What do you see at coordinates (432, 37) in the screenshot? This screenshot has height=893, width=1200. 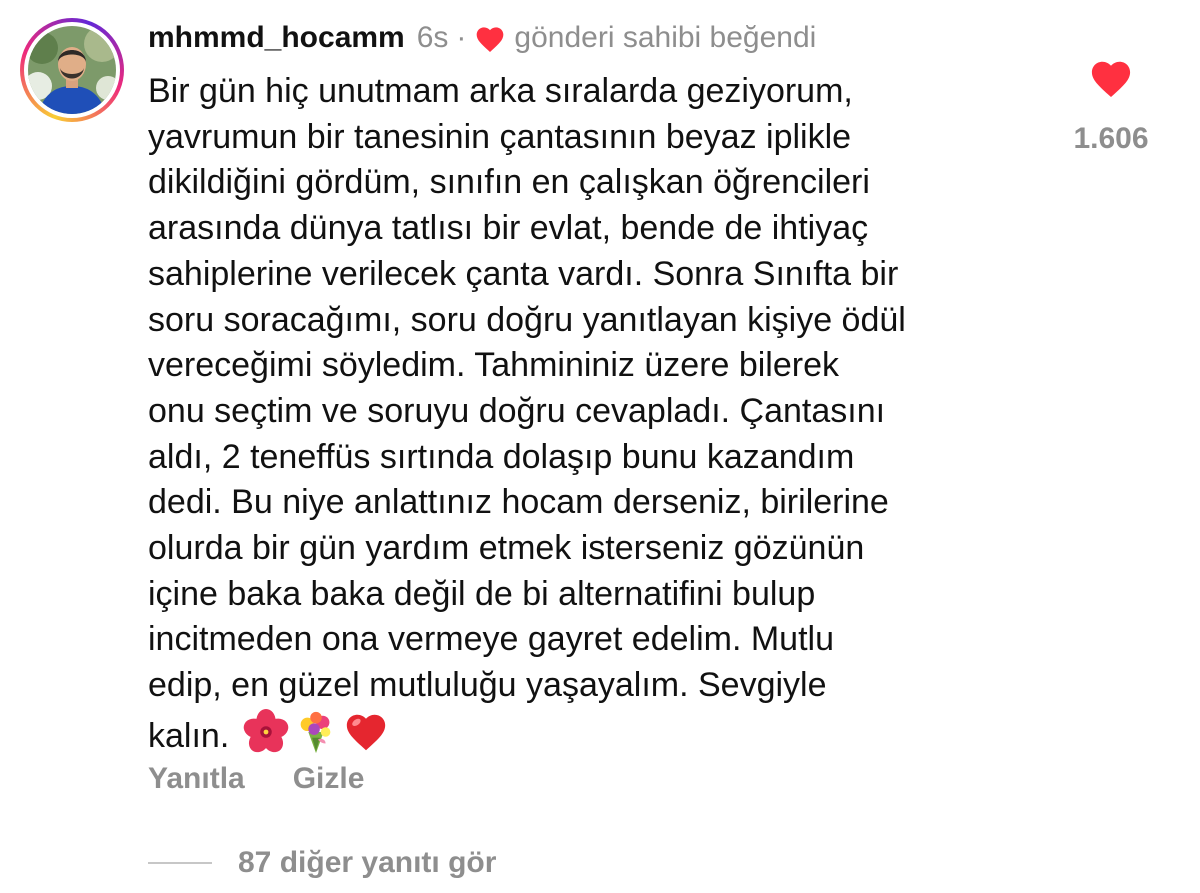 I see `timestamp: 6s` at bounding box center [432, 37].